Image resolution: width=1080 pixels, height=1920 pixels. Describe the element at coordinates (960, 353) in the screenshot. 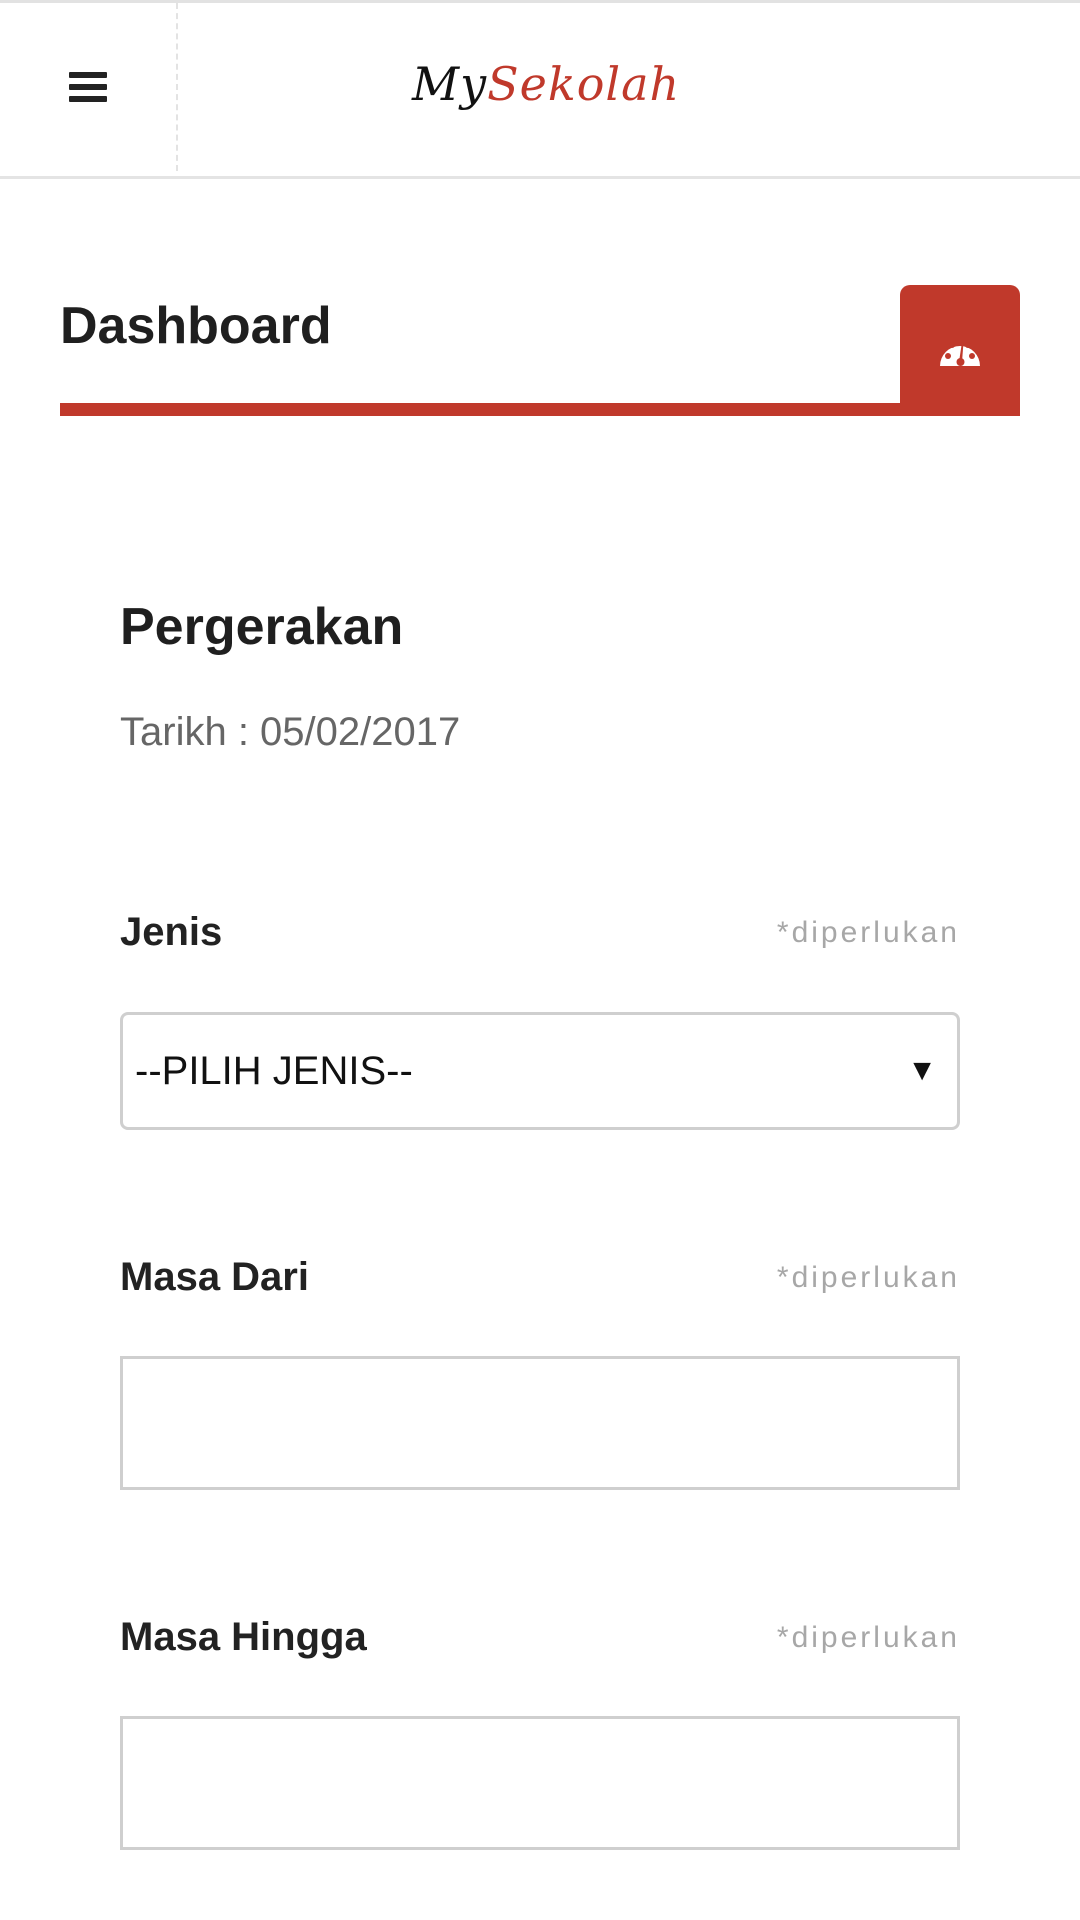

I see `dashboard-gauge-icon` at that location.